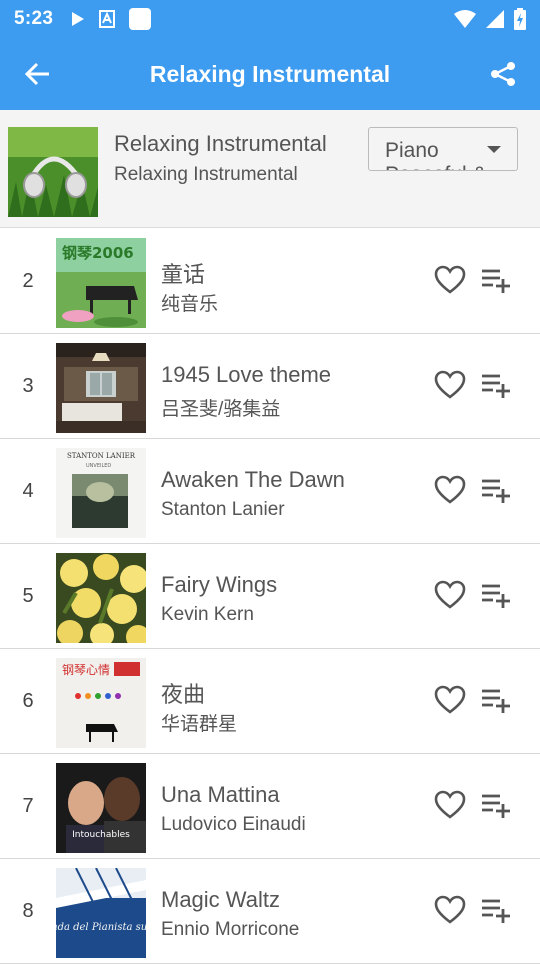 This screenshot has height=964, width=540. What do you see at coordinates (183, 694) in the screenshot?
I see `track-title: 夜曲` at bounding box center [183, 694].